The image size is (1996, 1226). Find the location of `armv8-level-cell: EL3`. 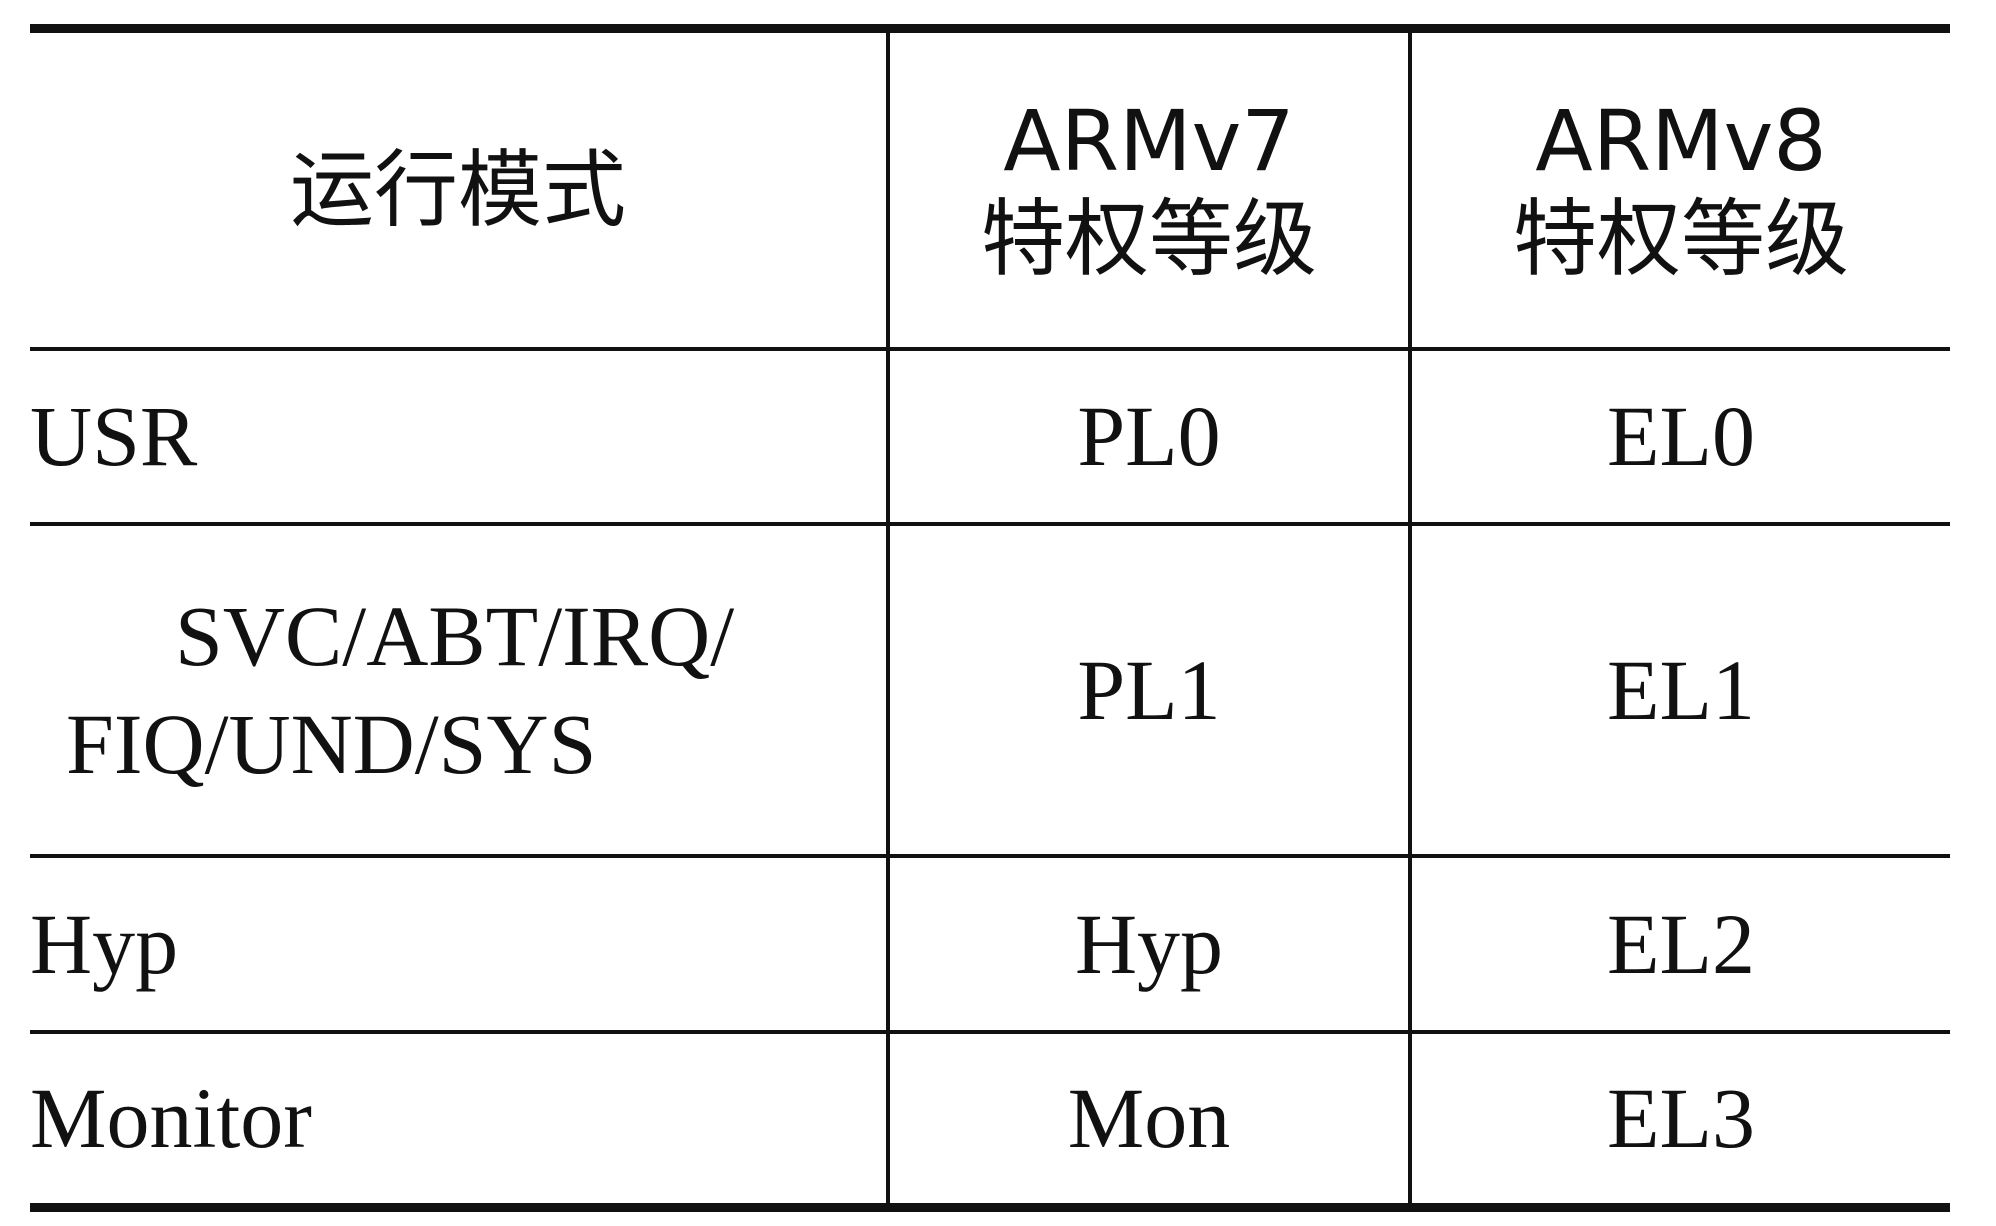

armv8-level-cell: EL3 is located at coordinates (1679, 1119).